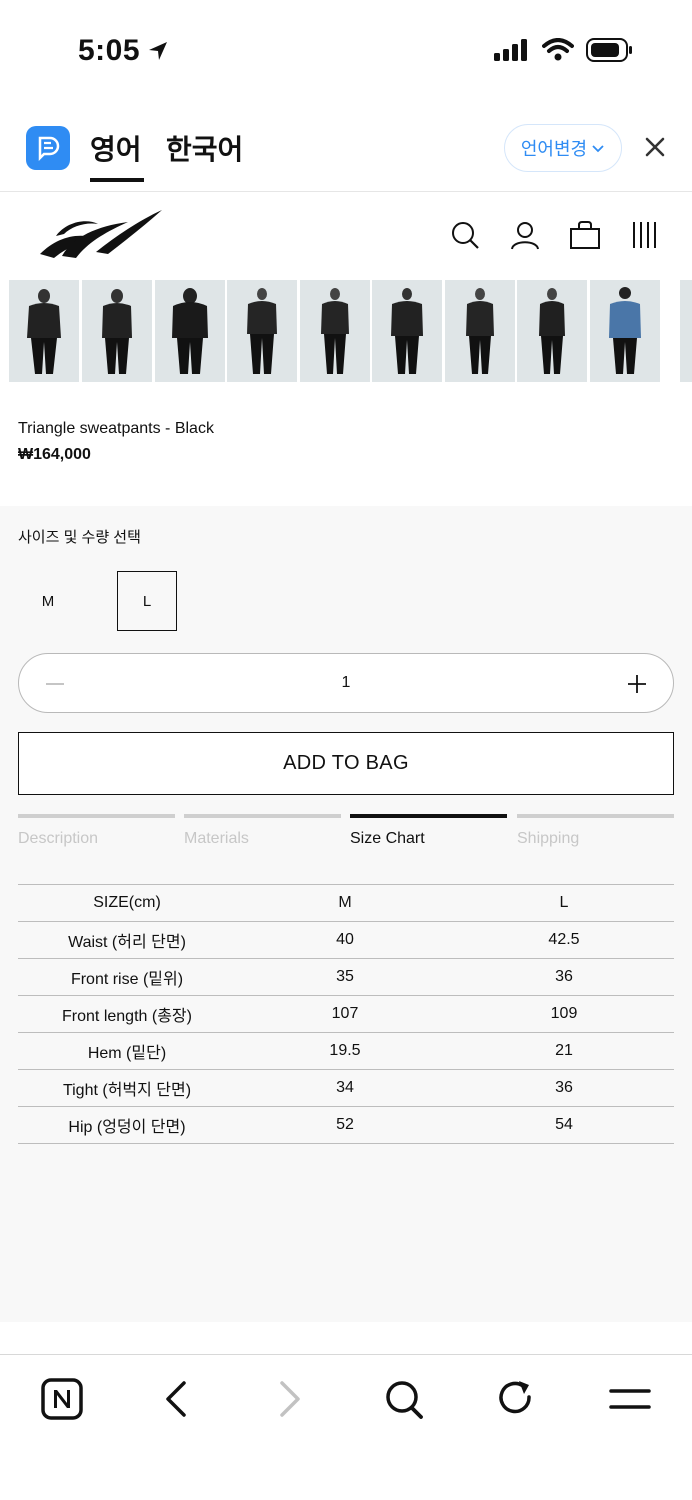 This screenshot has height=1500, width=692. I want to click on table-cell: Front rise (밑위), so click(127, 977).